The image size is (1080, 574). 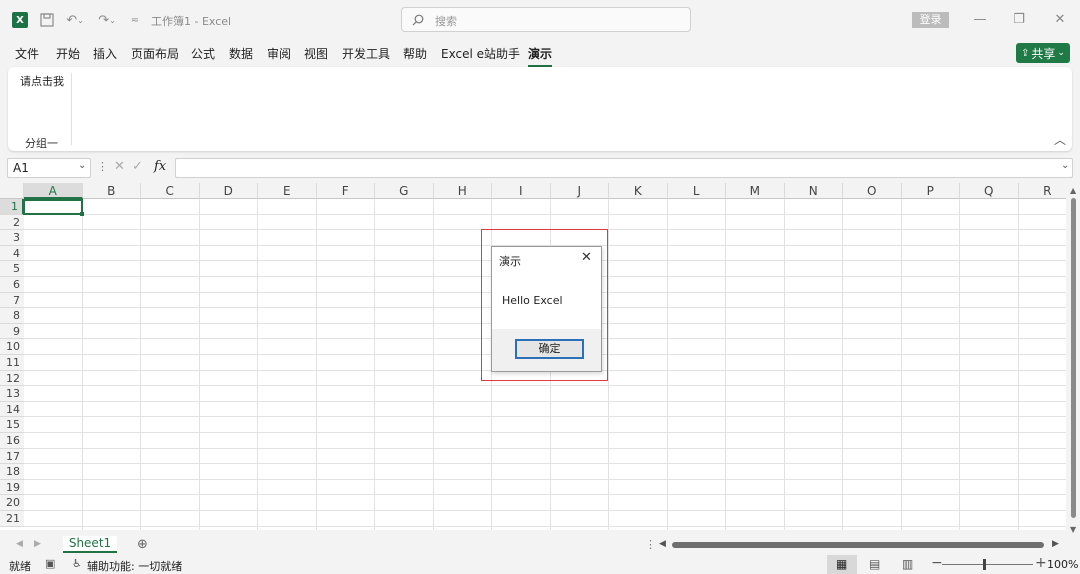 I want to click on expand-formula-bar-icon: ⌄, so click(x=1065, y=165).